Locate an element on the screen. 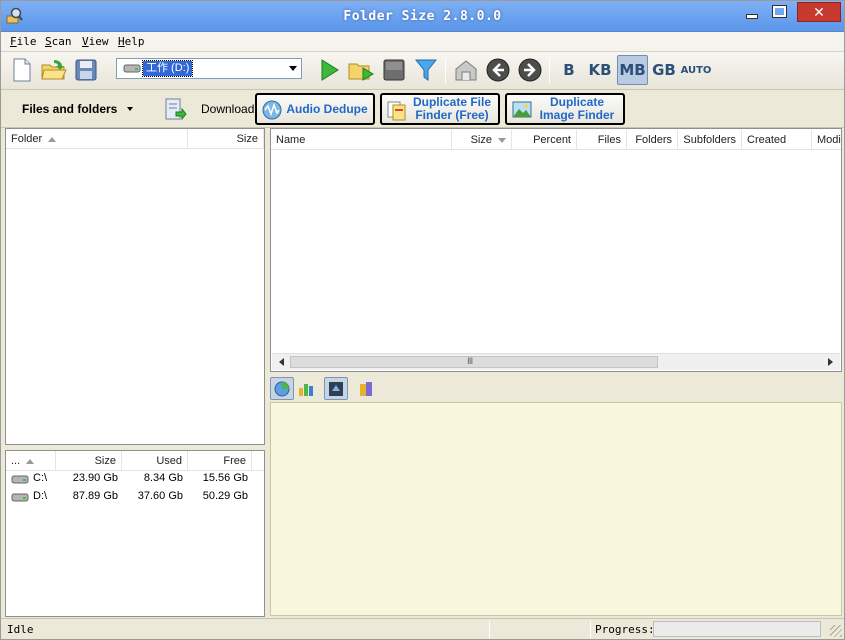  horizontal-scrollbar: Ⅲ is located at coordinates (556, 361).